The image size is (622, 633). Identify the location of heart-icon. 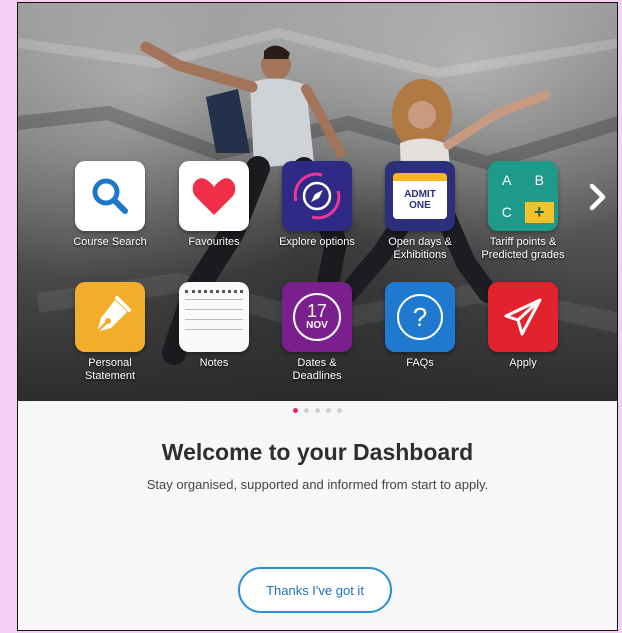
(214, 196).